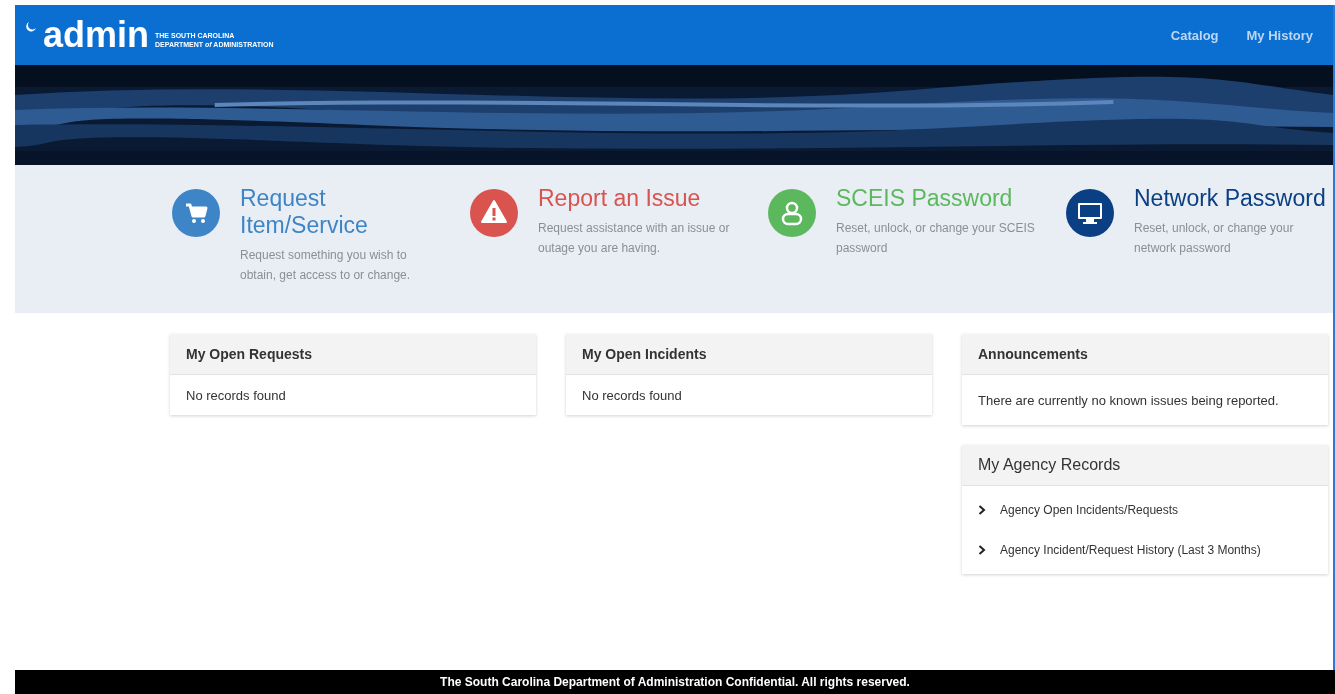 The width and height of the screenshot is (1335, 694). What do you see at coordinates (644, 354) in the screenshot?
I see `panel-title: My Open Incidents` at bounding box center [644, 354].